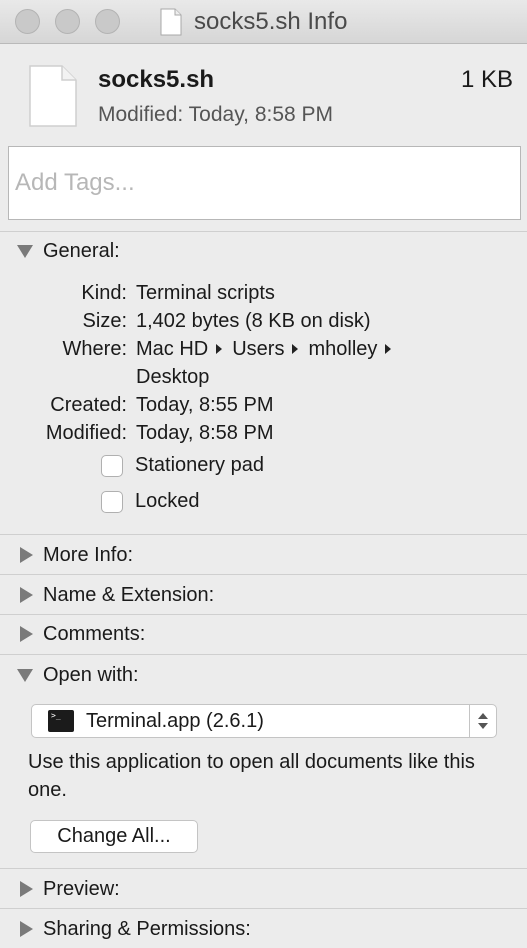 The width and height of the screenshot is (527, 948). I want to click on kind-label: Kind:, so click(104, 293).